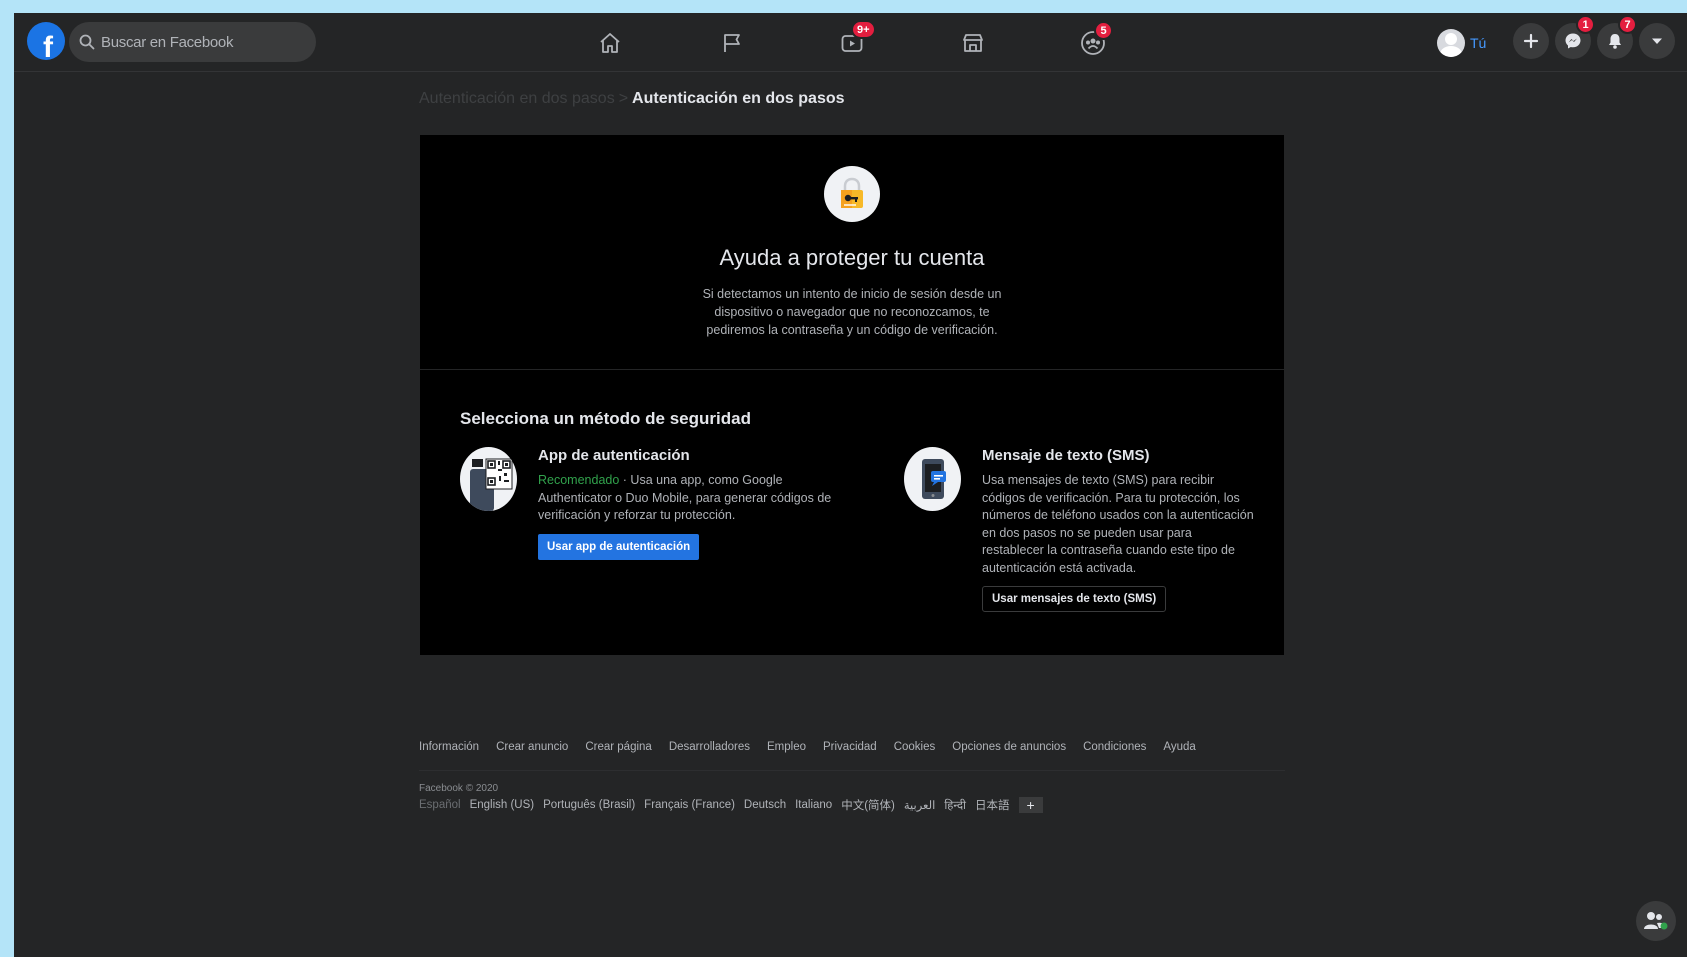 The height and width of the screenshot is (957, 1687). I want to click on top-navigation-bar: f Buscar en Facebook 9+ 5 Tú 1 7, so click(850, 42).